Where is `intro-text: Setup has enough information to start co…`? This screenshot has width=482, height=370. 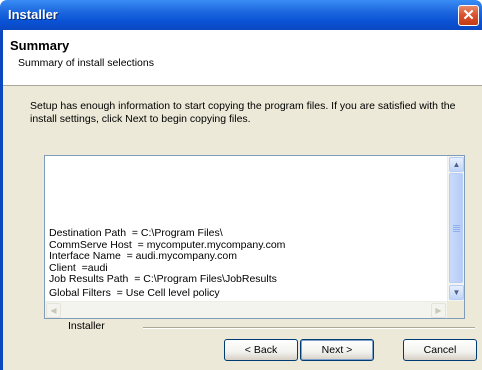 intro-text: Setup has enough information to start co… is located at coordinates (243, 112).